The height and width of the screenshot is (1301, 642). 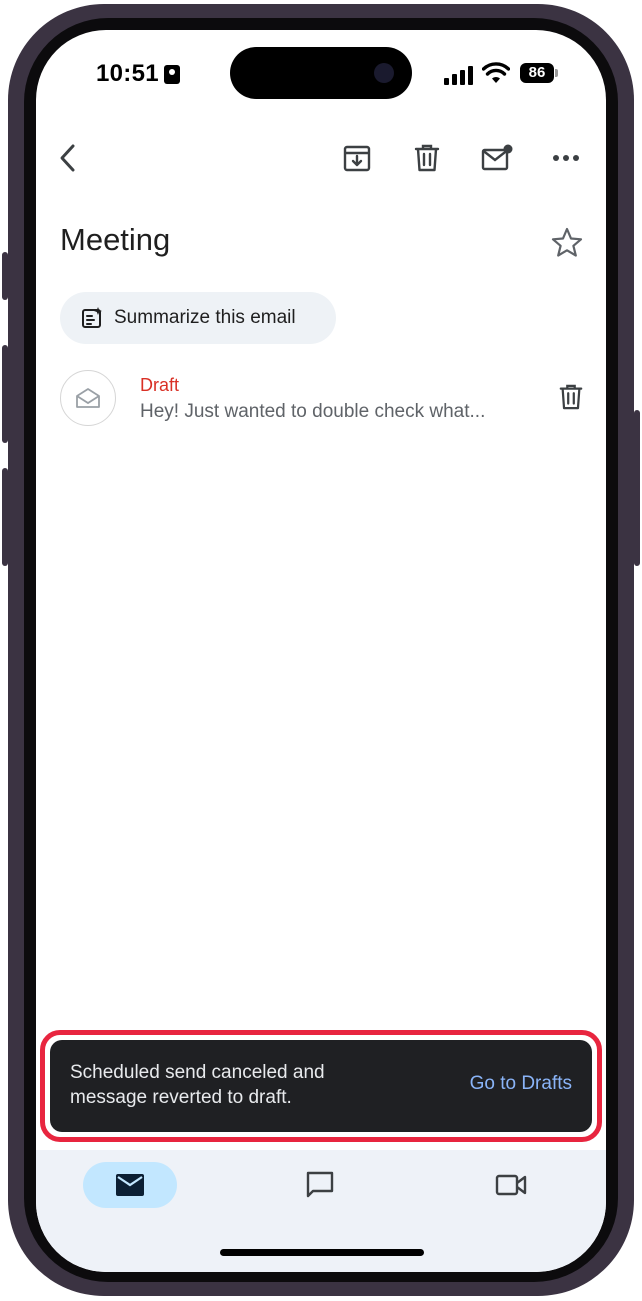 I want to click on nav-mail-tab, so click(x=130, y=1185).